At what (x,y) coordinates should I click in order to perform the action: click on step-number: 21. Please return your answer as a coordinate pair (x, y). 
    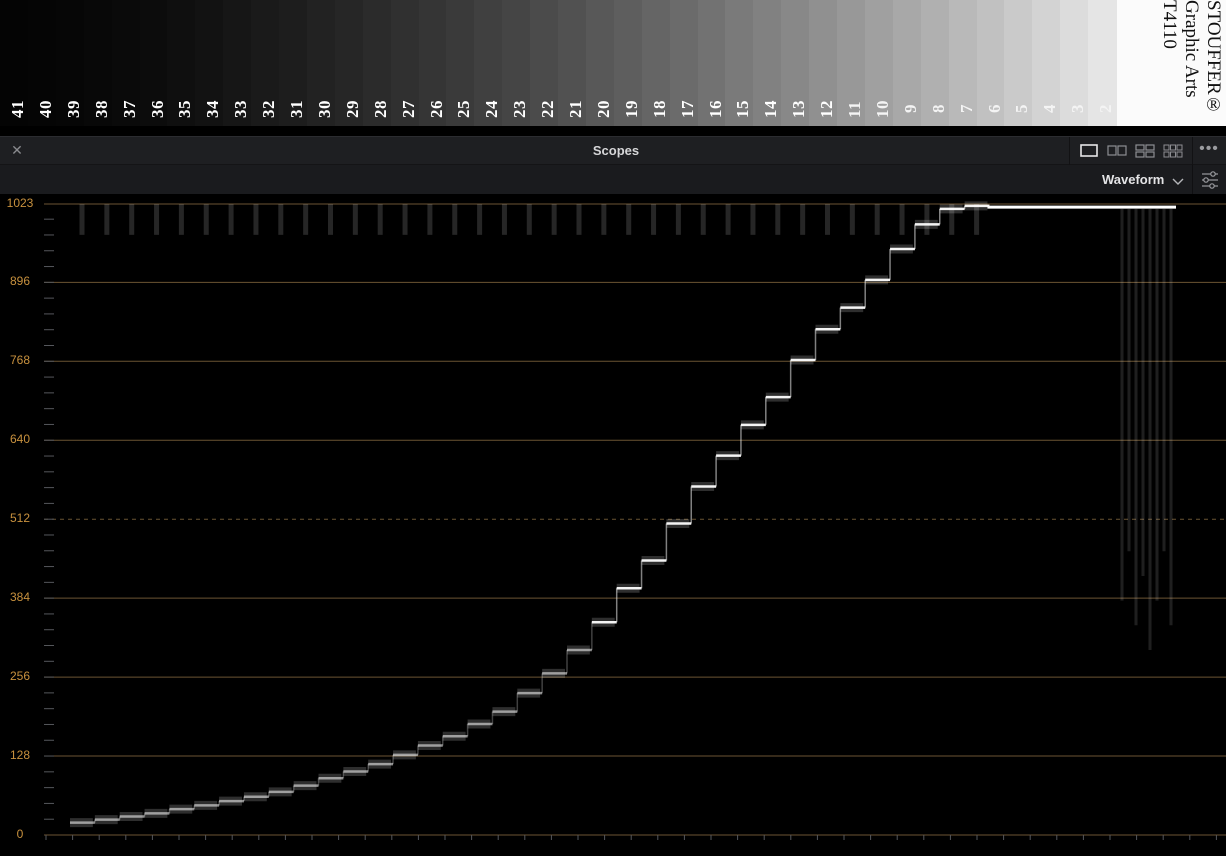
    Looking at the image, I should click on (575, 109).